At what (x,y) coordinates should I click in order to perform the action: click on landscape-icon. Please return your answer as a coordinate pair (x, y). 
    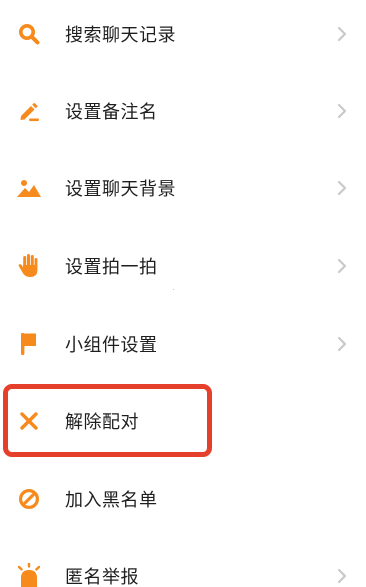
    Looking at the image, I should click on (29, 188).